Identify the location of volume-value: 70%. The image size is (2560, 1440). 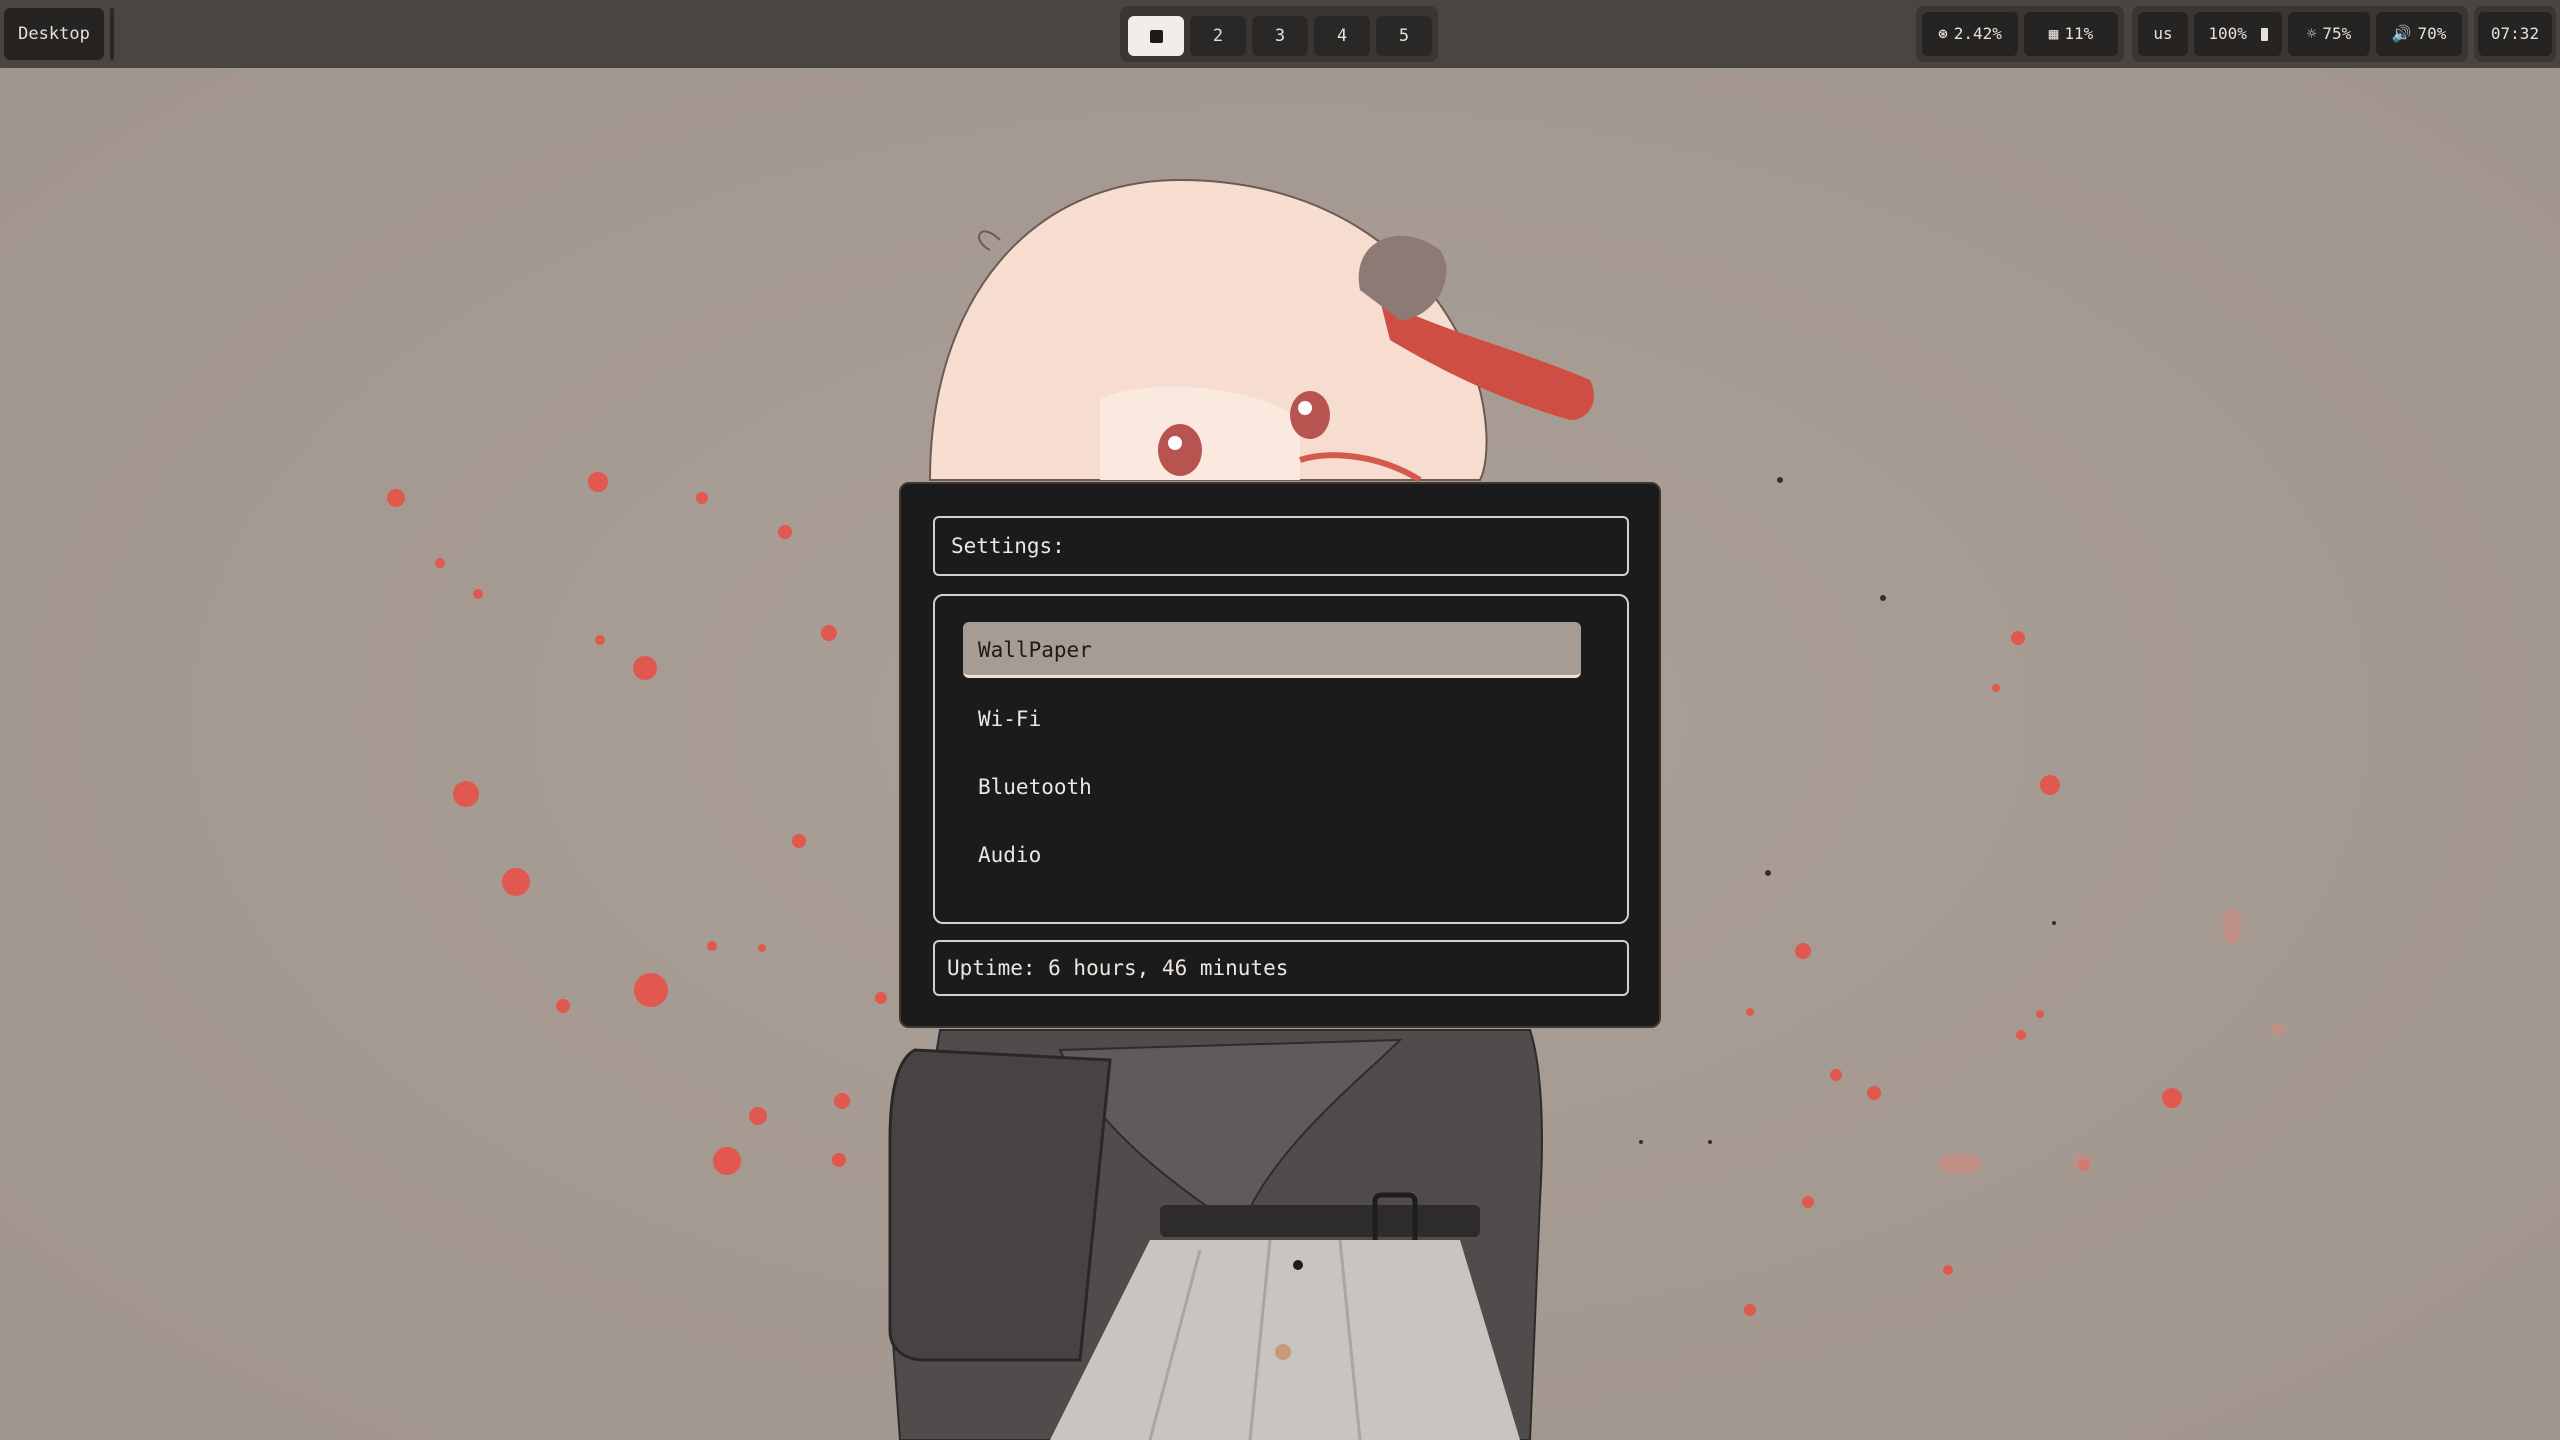
(2432, 33).